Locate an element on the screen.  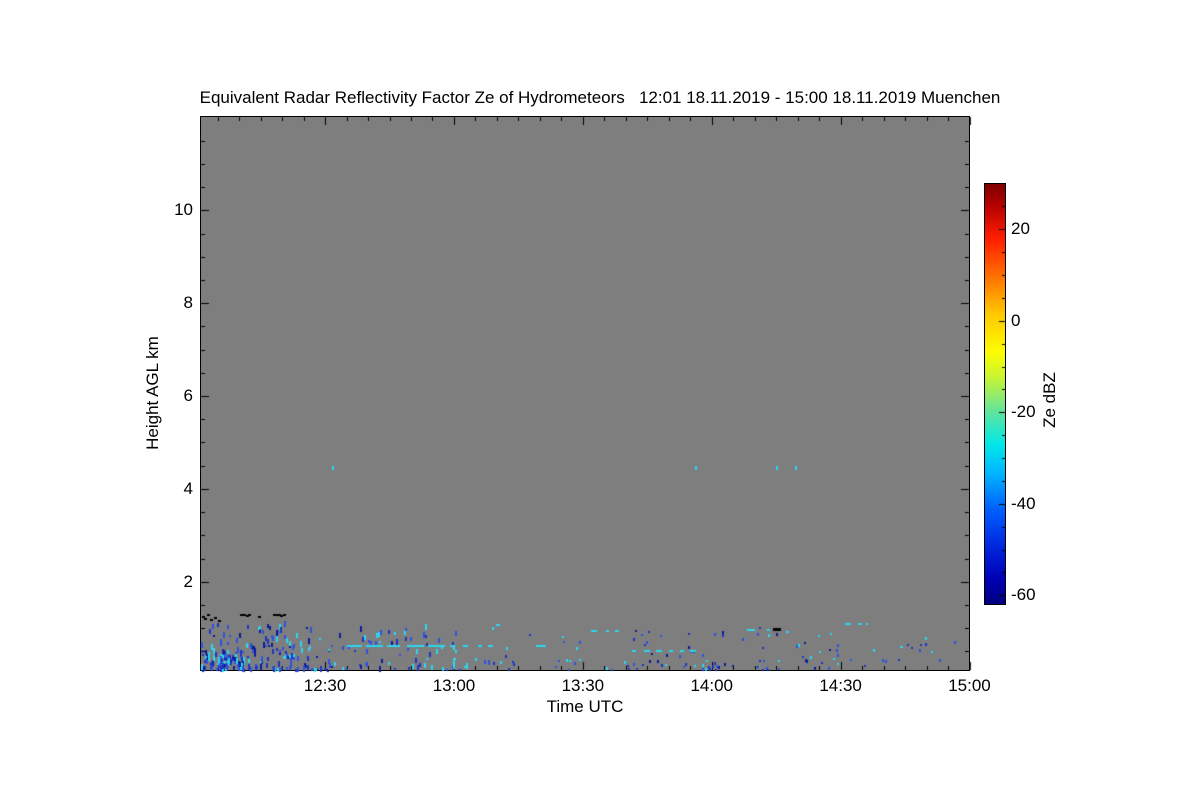
x-tick-label: 15:00 is located at coordinates (969, 685).